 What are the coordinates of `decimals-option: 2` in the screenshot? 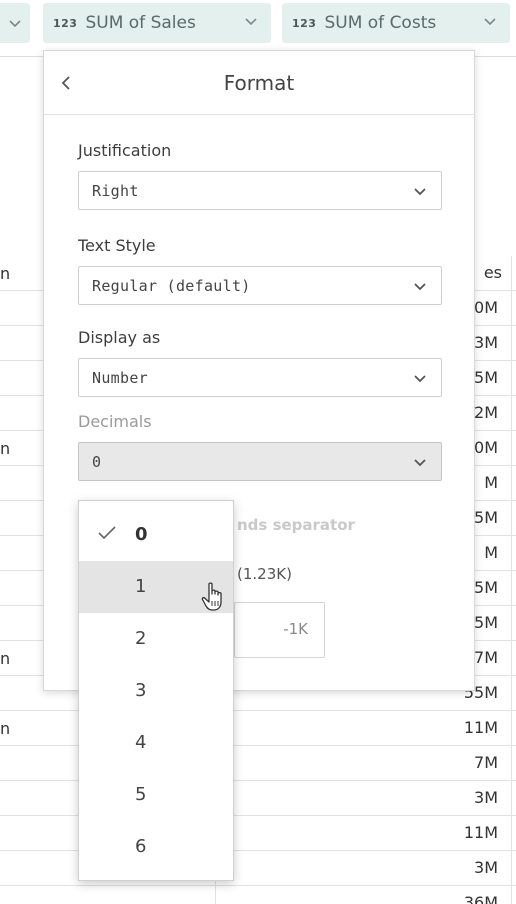 It's located at (156, 639).